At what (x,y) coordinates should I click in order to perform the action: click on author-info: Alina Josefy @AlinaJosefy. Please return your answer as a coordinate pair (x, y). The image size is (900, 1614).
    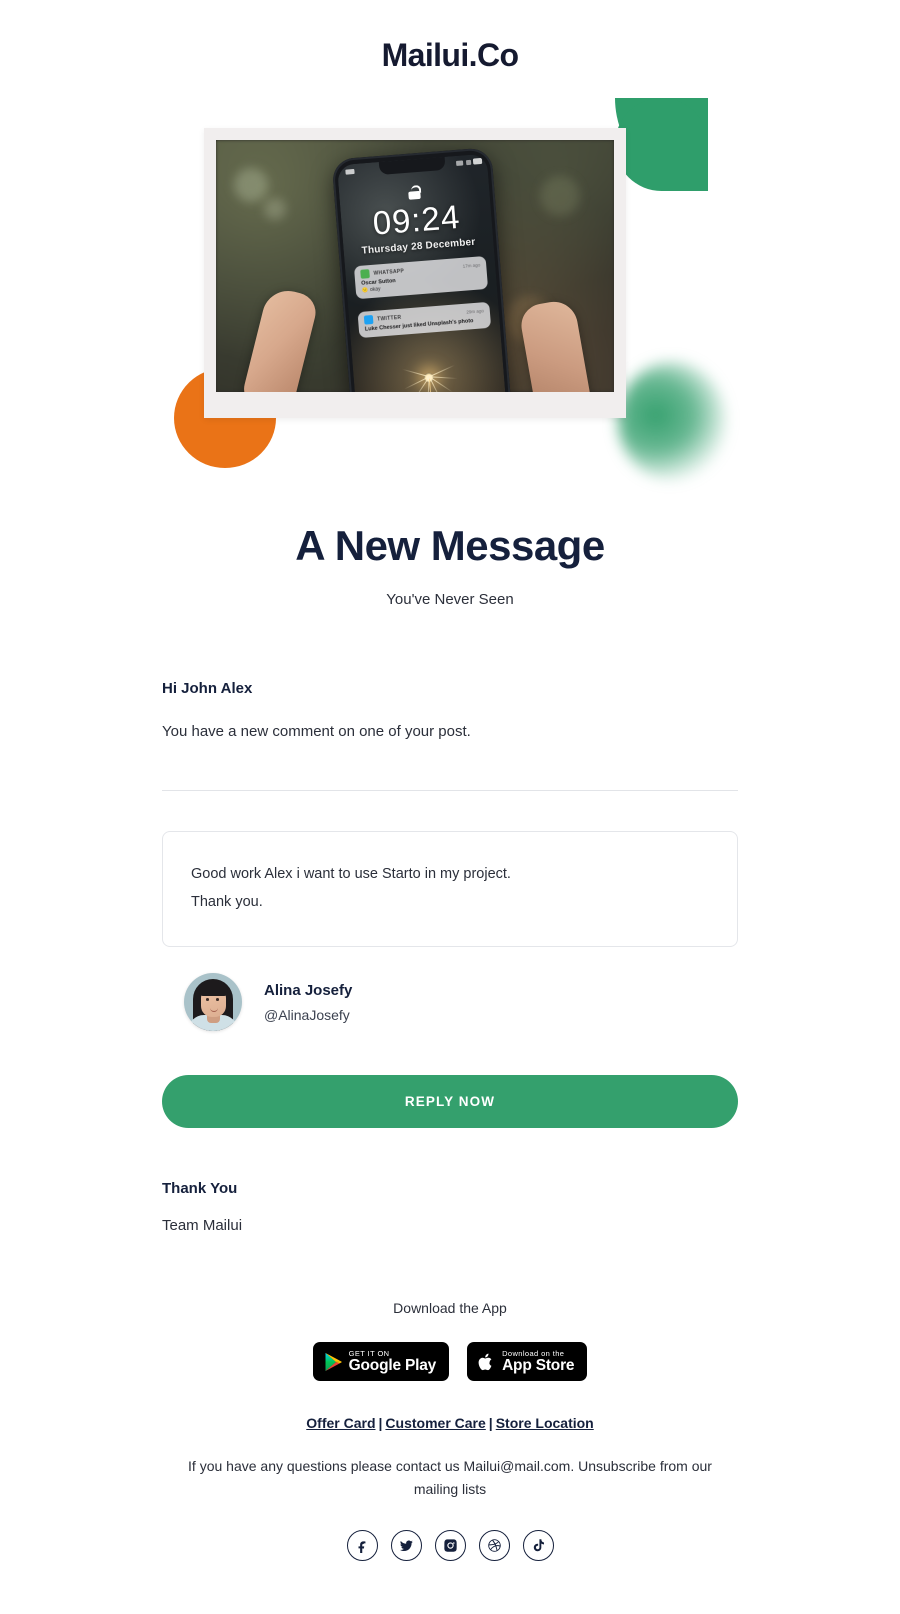
    Looking at the image, I should click on (308, 1002).